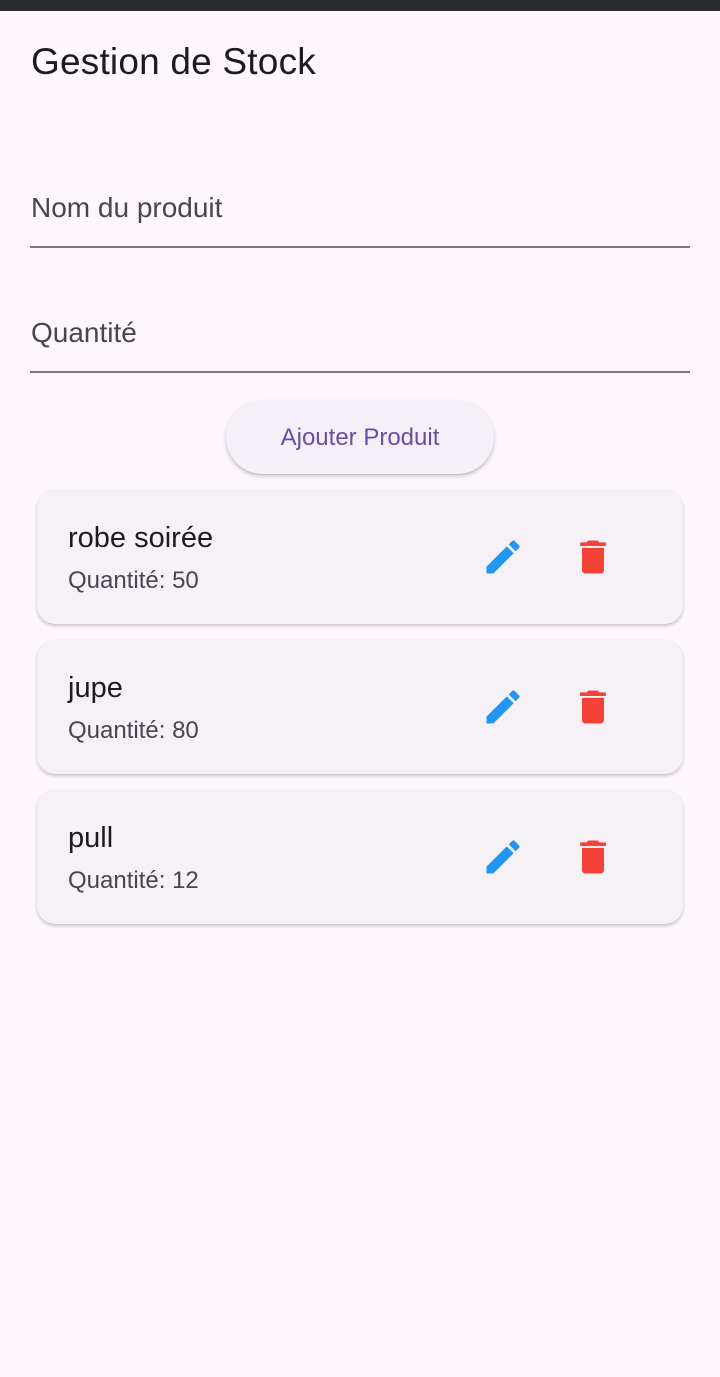 The width and height of the screenshot is (720, 1377). I want to click on product-name-input, so click(360, 209).